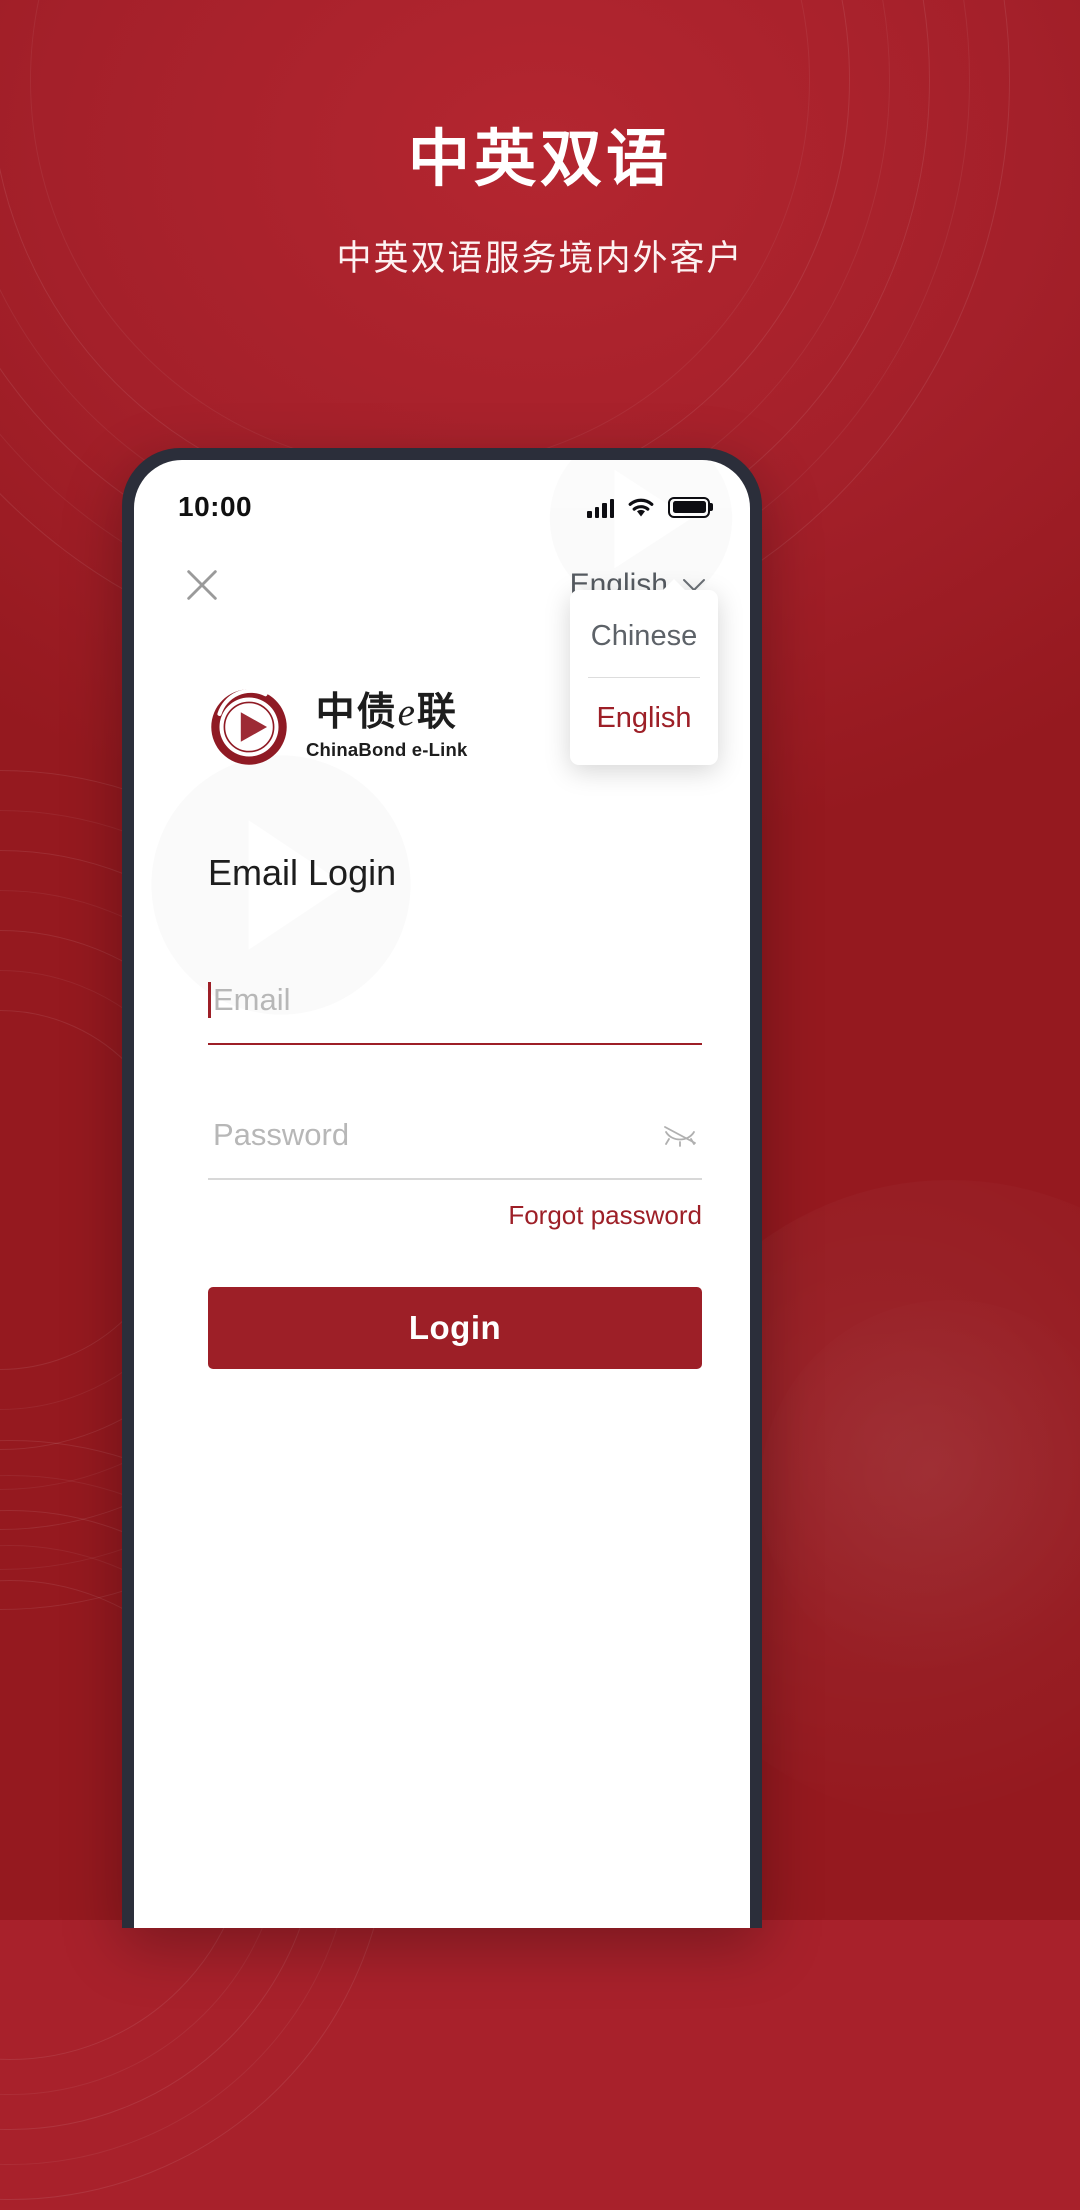 Image resolution: width=1080 pixels, height=2210 pixels. I want to click on language-option-chinese: Chinese, so click(644, 636).